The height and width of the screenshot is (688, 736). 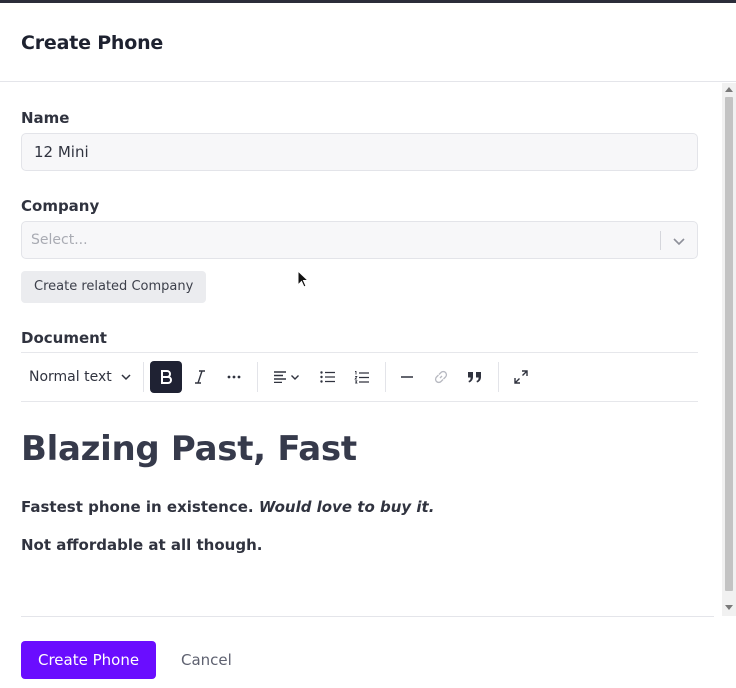 What do you see at coordinates (45, 118) in the screenshot?
I see `name-label: Name` at bounding box center [45, 118].